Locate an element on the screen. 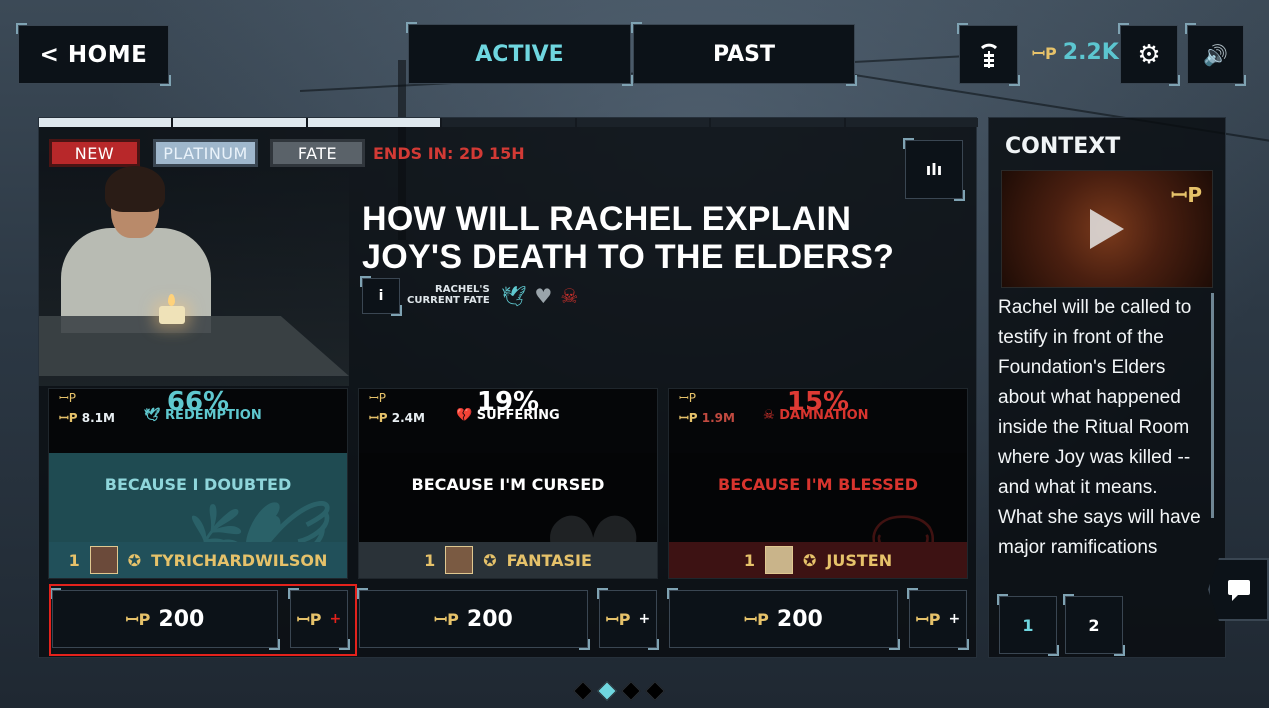  choice-header: ꟷP 15% ꟷP 1.9M ☠ DAMNATION is located at coordinates (818, 421).